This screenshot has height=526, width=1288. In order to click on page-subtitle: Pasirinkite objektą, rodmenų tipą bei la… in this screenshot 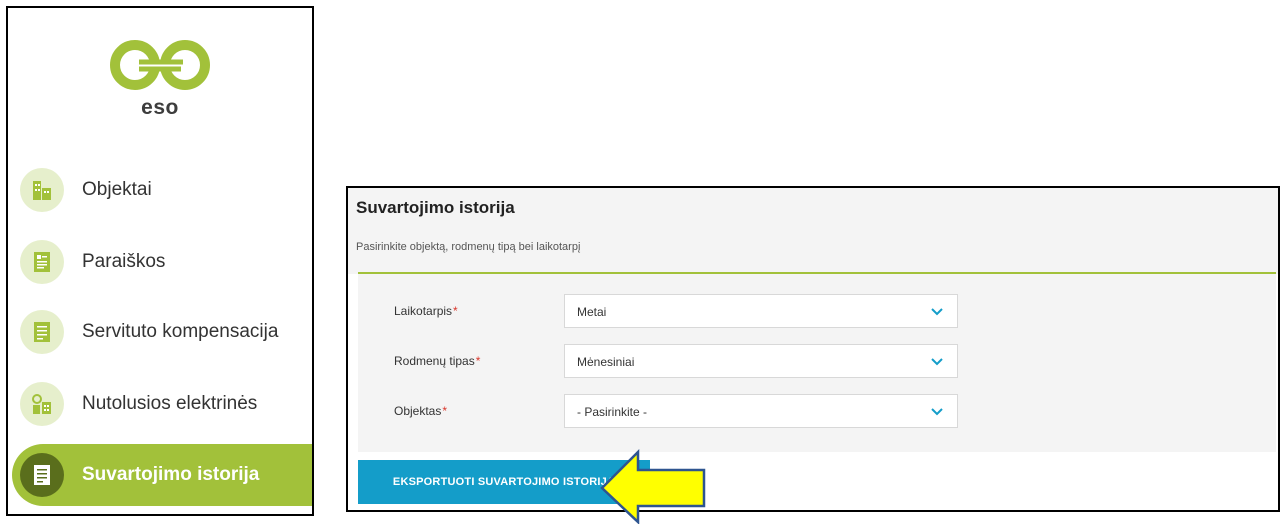, I will do `click(468, 247)`.